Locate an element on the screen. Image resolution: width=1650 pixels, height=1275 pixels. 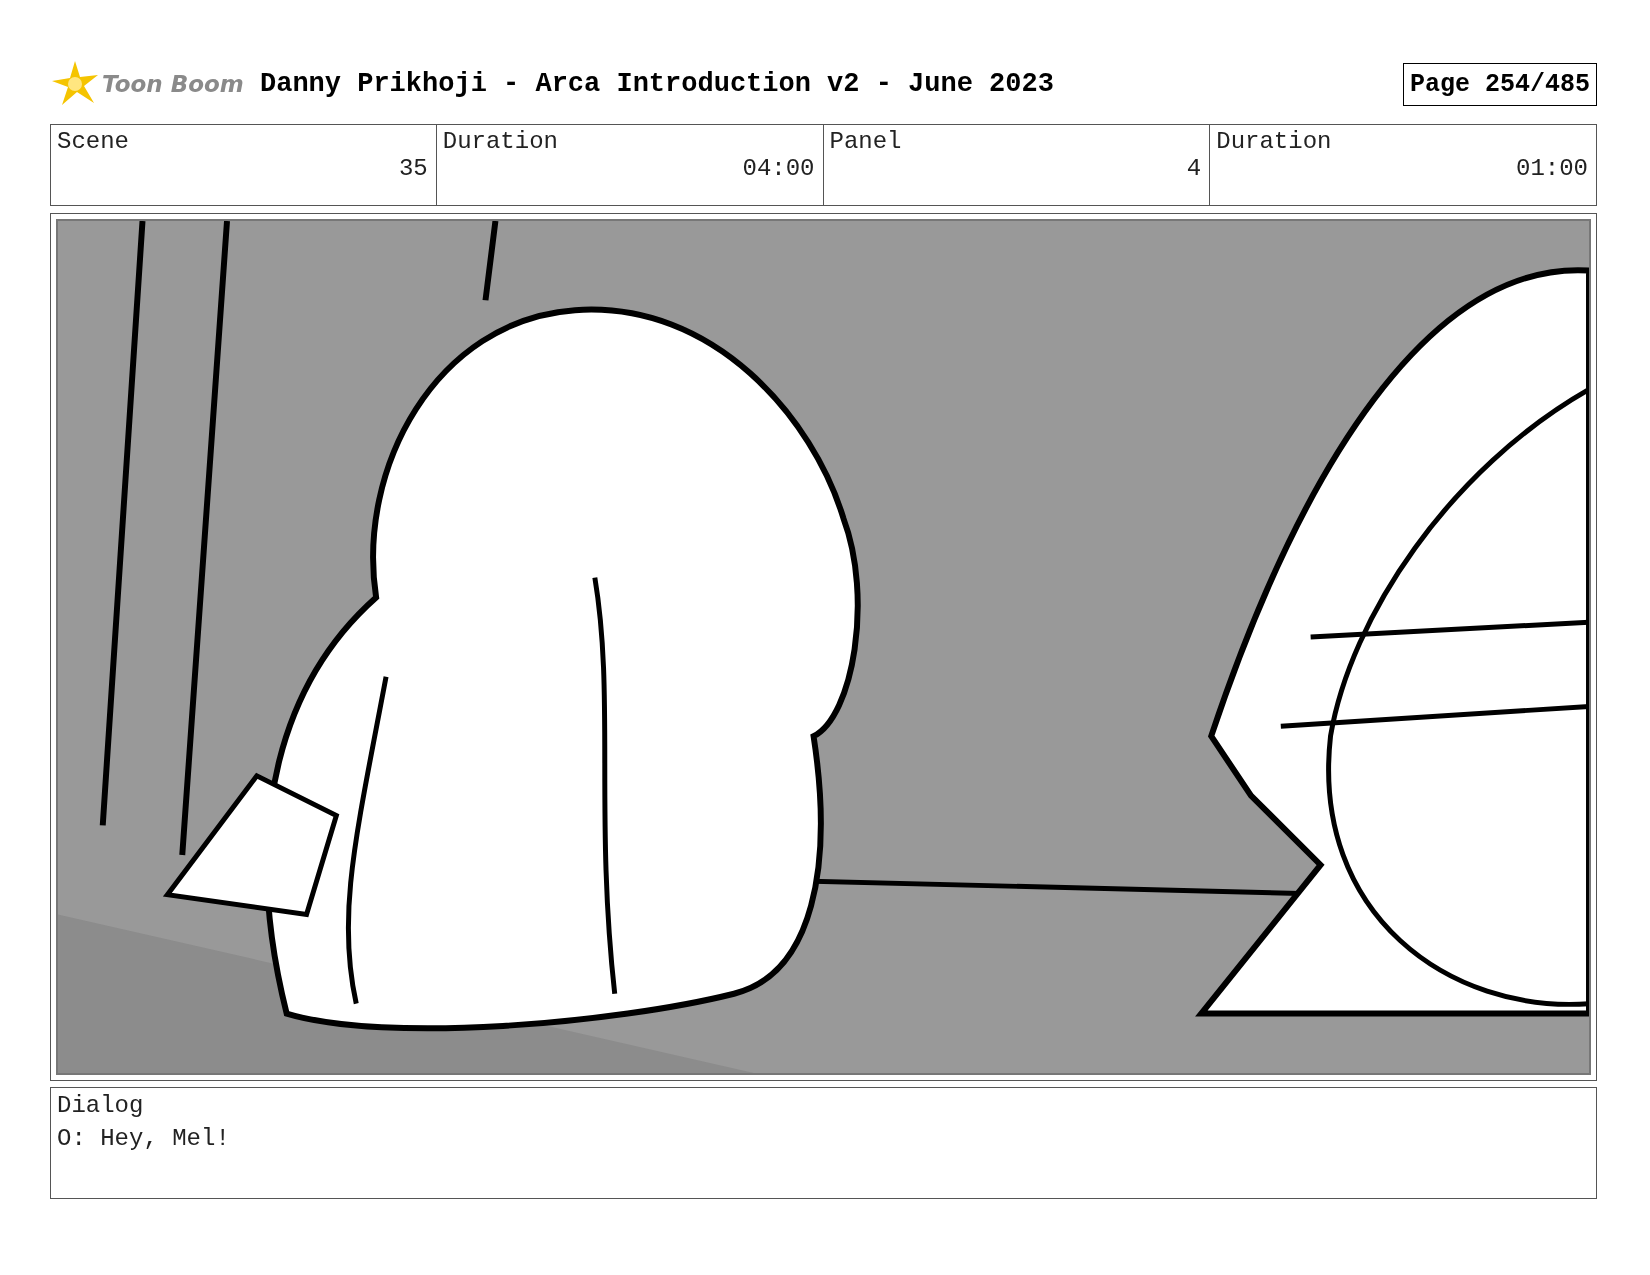
field-label: Scene is located at coordinates (93, 141).